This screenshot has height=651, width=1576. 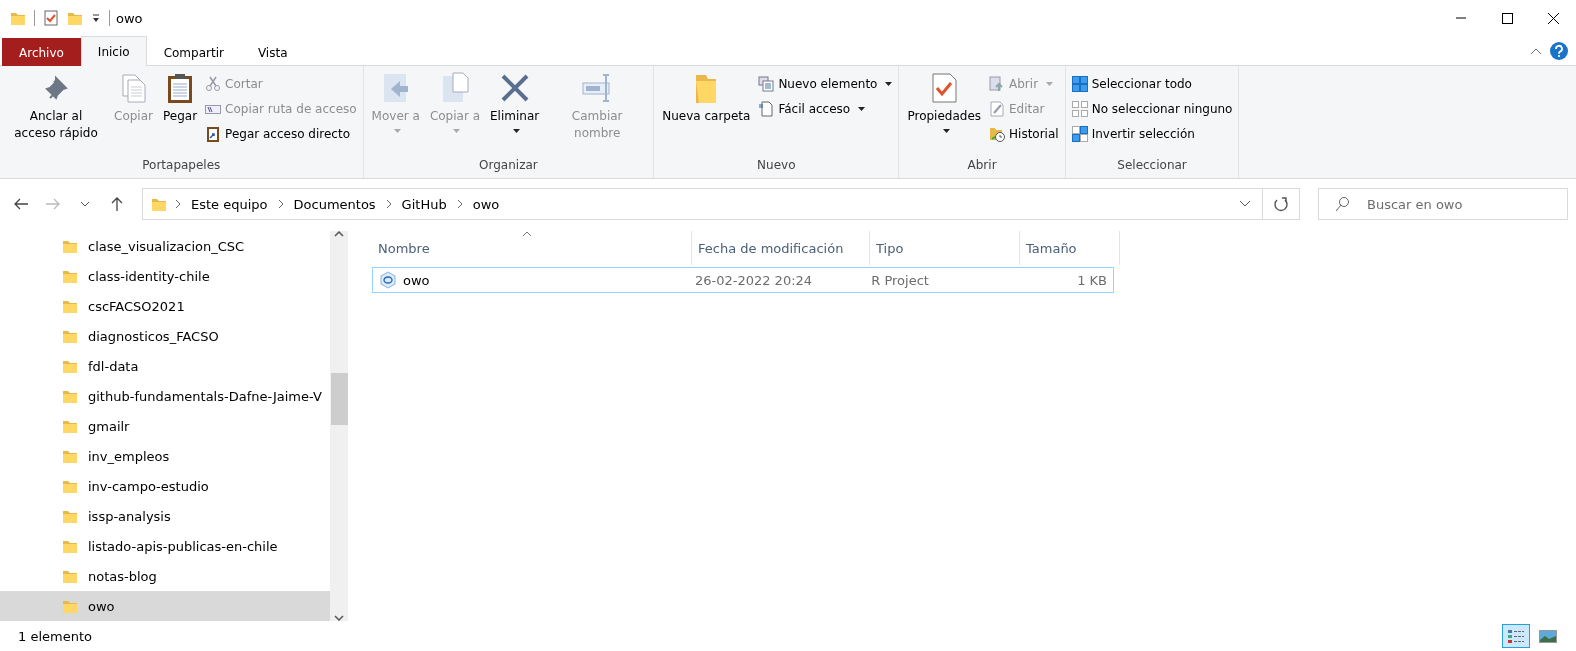 I want to click on checklist-icon, so click(x=51, y=18).